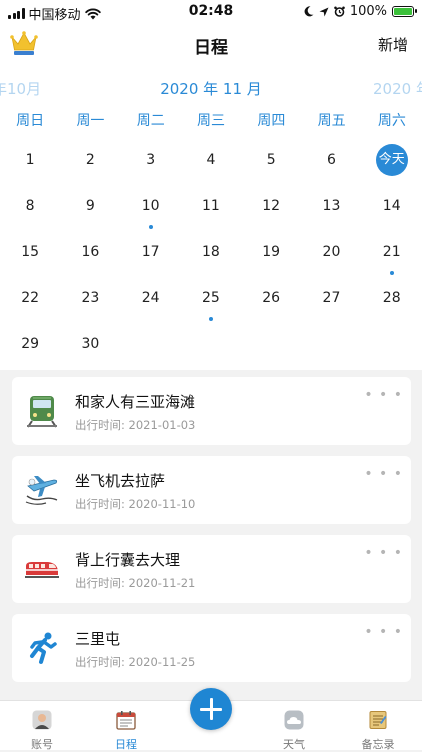 The height and width of the screenshot is (752, 422). Describe the element at coordinates (397, 88) in the screenshot. I see `next-month-label: 2020 年` at that location.